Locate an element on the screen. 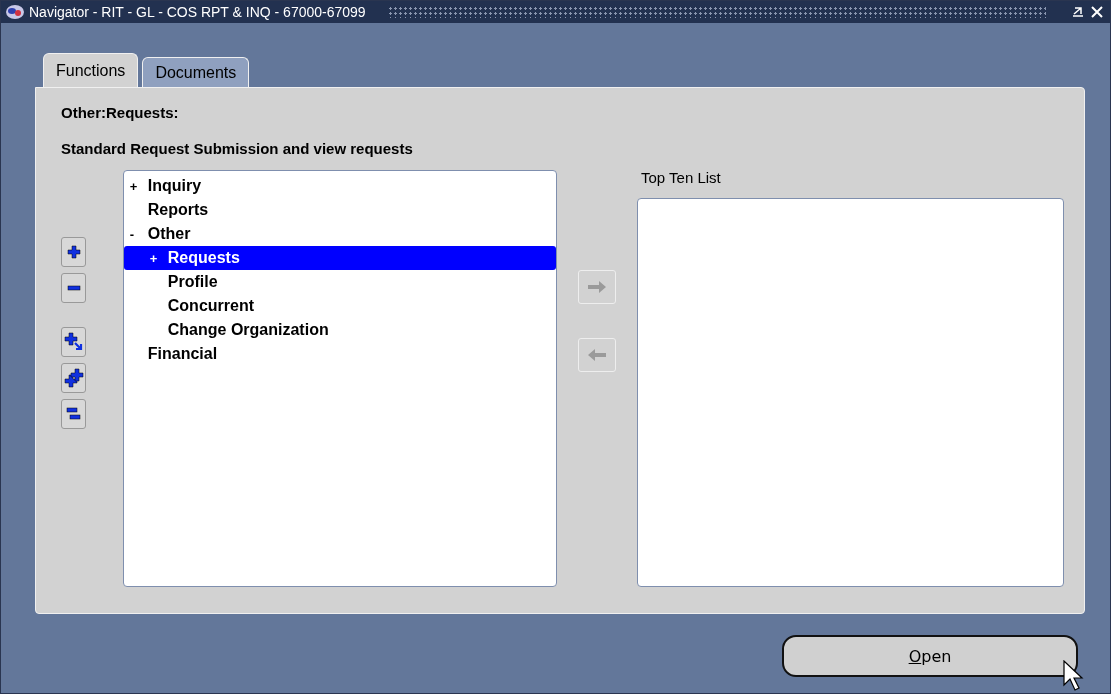 This screenshot has width=1111, height=694. tab: Documents is located at coordinates (196, 72).